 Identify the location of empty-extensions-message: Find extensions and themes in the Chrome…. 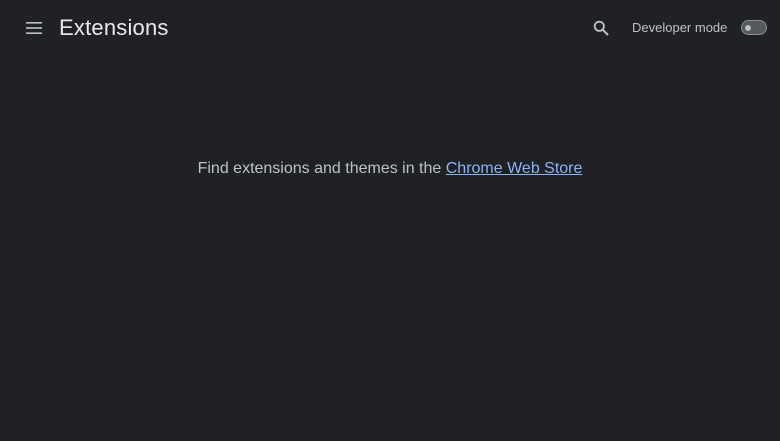
(390, 169).